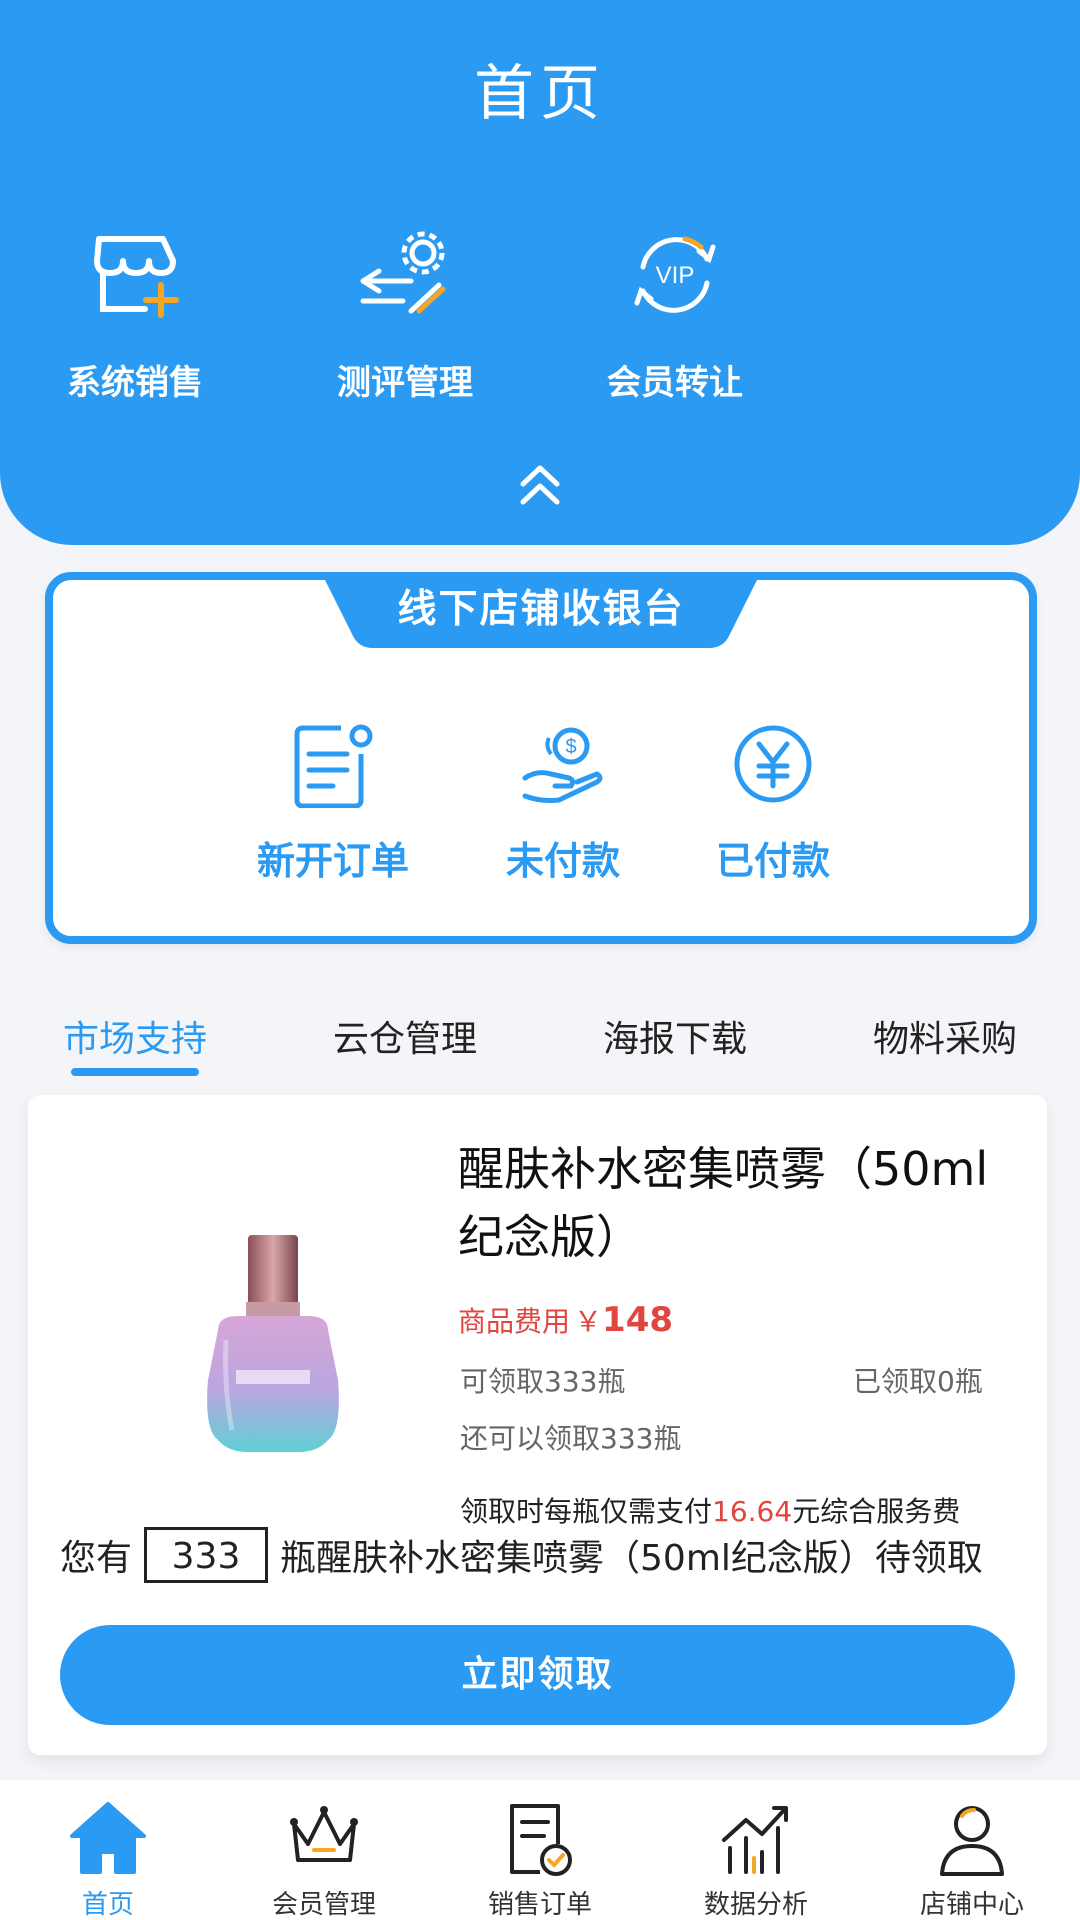 The height and width of the screenshot is (1920, 1080). What do you see at coordinates (675, 314) in the screenshot?
I see `quick-action-member-transfer: VIP 会员转让` at bounding box center [675, 314].